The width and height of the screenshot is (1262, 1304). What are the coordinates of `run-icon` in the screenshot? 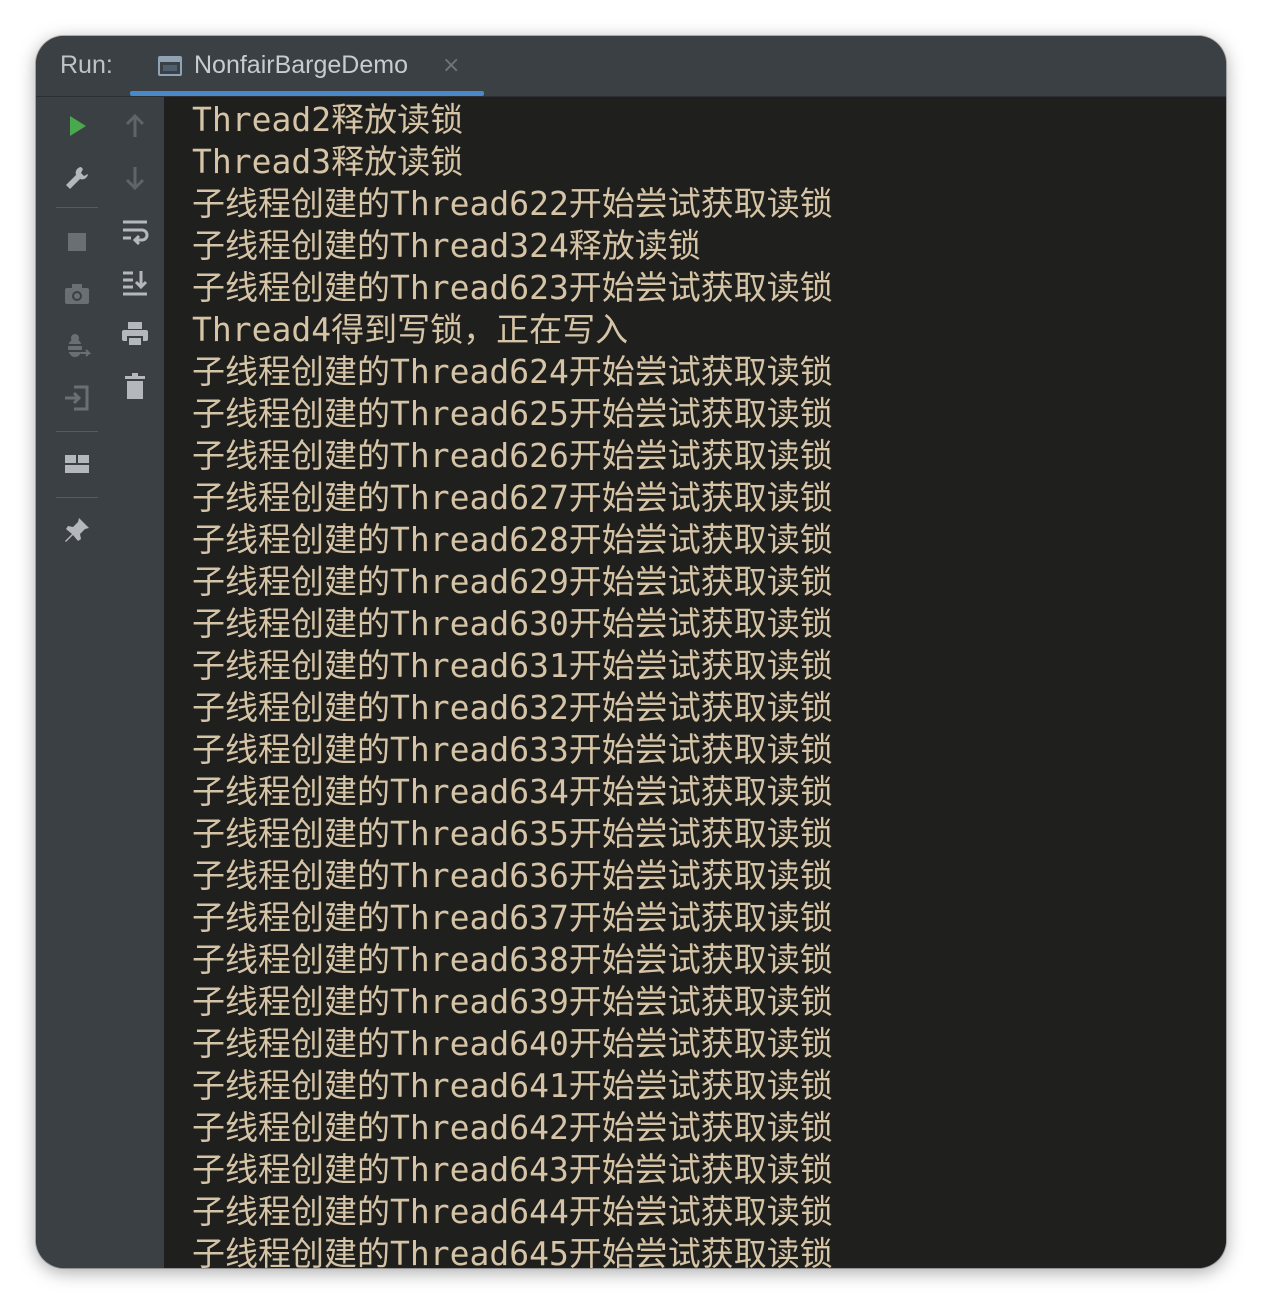 It's located at (78, 126).